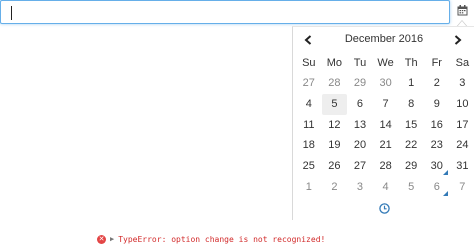 This screenshot has width=474, height=249. I want to click on day-cell: 9, so click(437, 104).